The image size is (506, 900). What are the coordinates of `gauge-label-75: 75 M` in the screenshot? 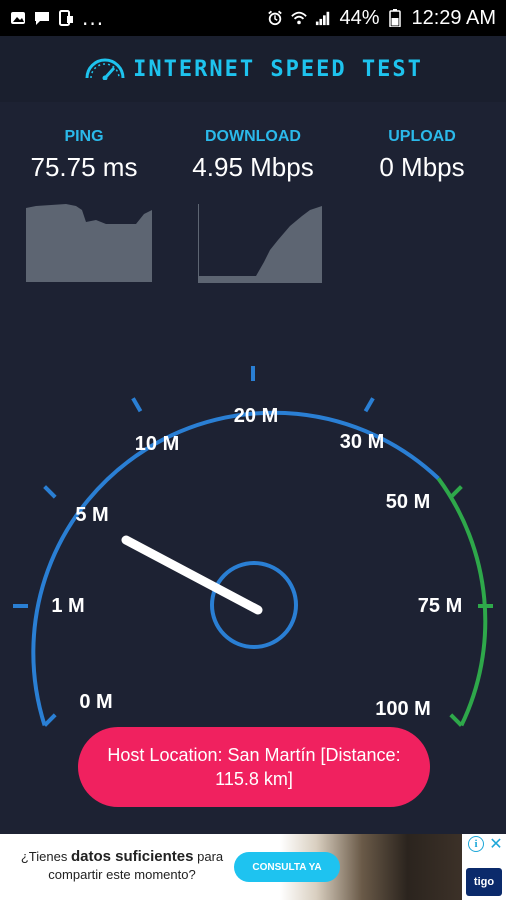 It's located at (440, 606).